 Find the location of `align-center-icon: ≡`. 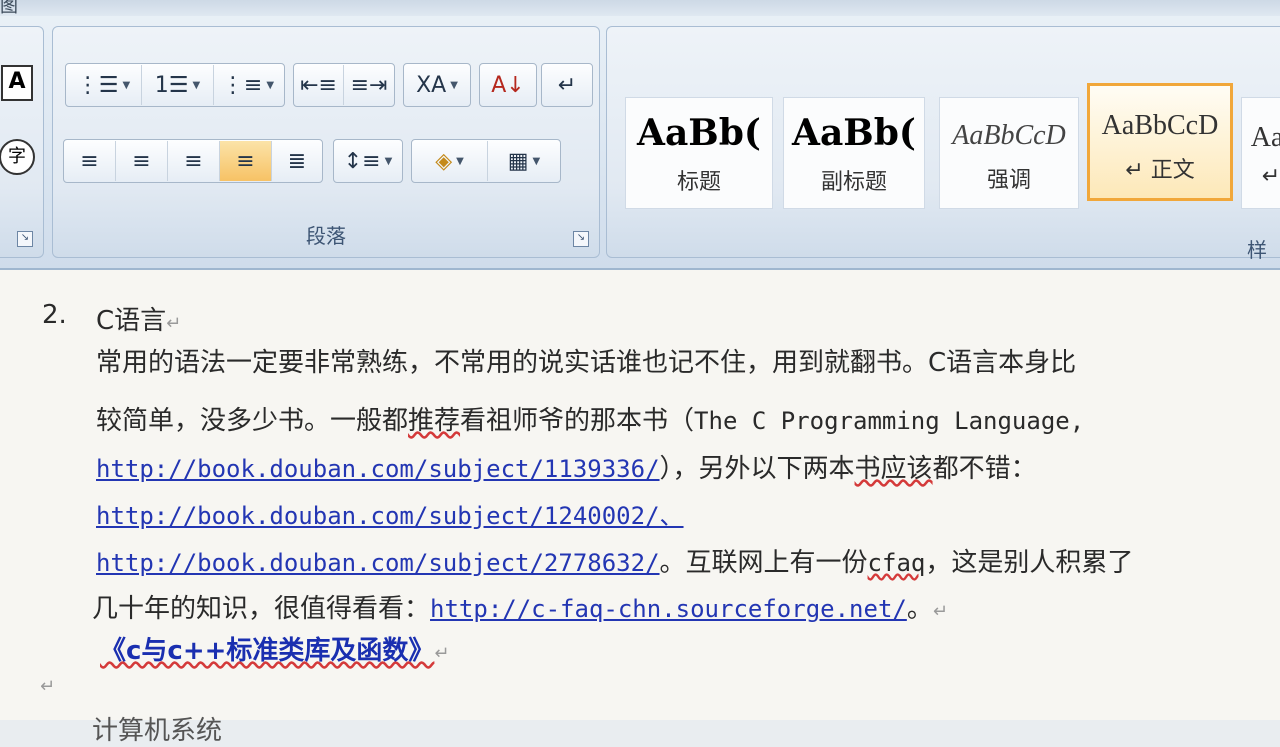

align-center-icon: ≡ is located at coordinates (141, 161).